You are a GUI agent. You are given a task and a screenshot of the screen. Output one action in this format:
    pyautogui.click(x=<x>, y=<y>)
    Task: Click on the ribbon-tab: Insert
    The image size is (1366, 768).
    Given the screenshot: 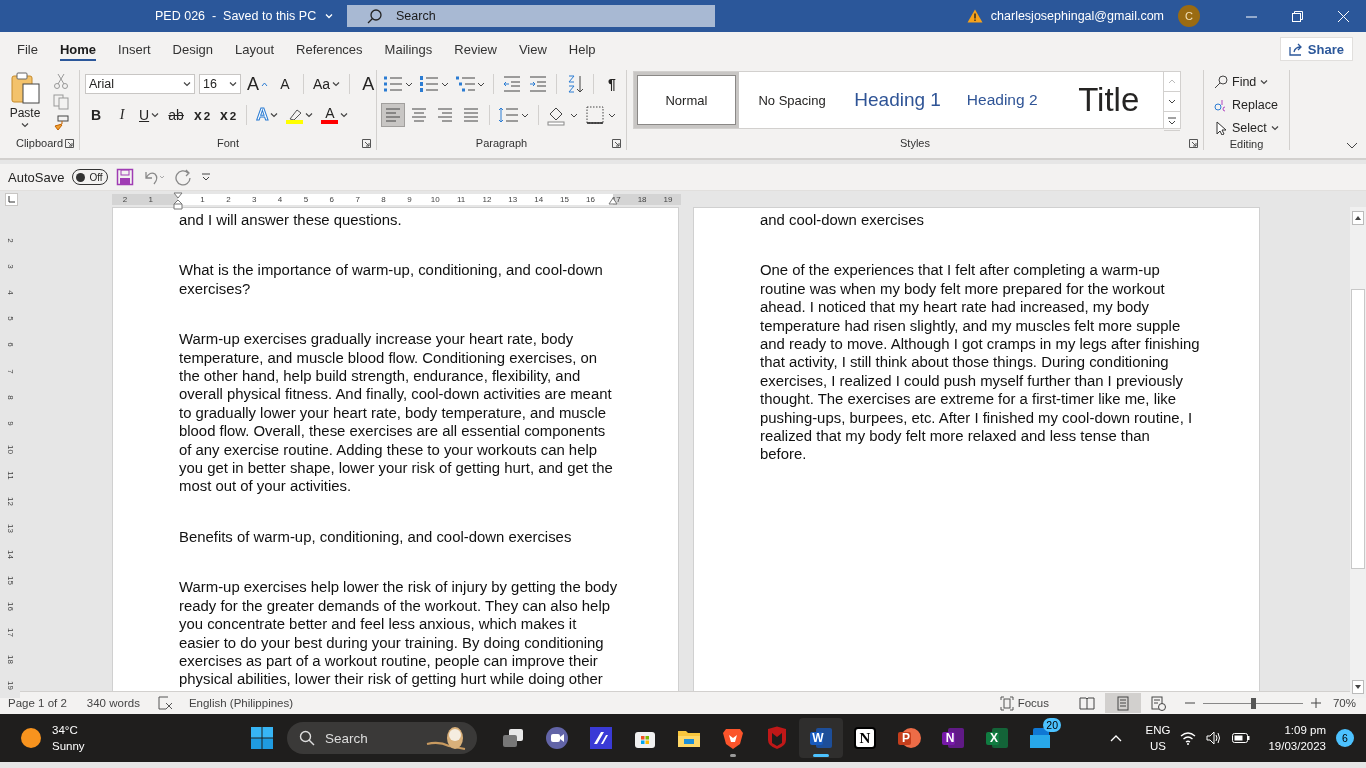 What is the action you would take?
    pyautogui.click(x=134, y=49)
    